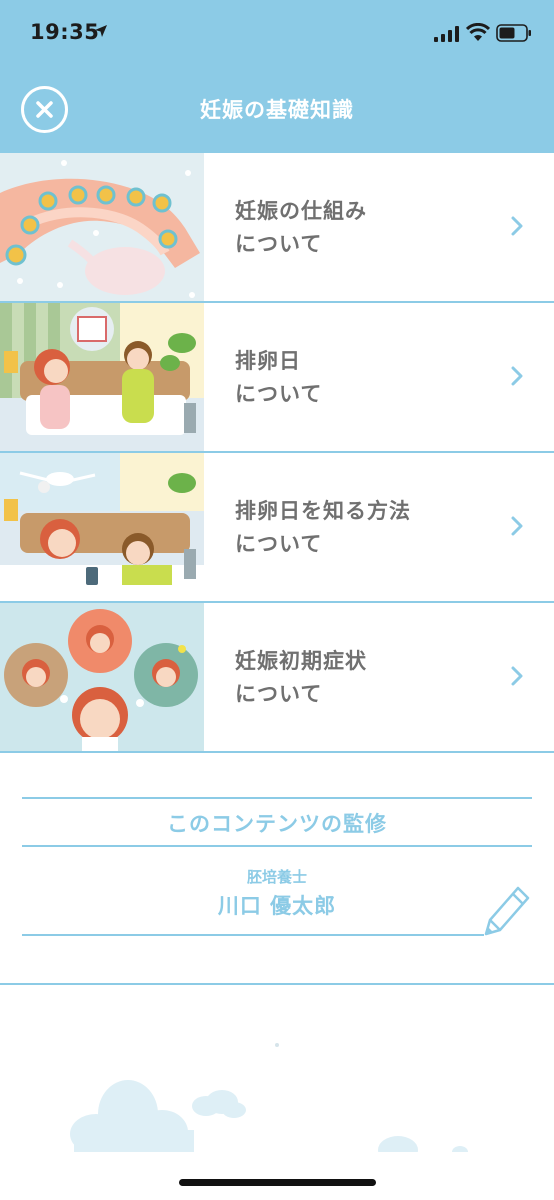 This screenshot has width=554, height=1200. I want to click on location-arrow-icon, so click(101, 31).